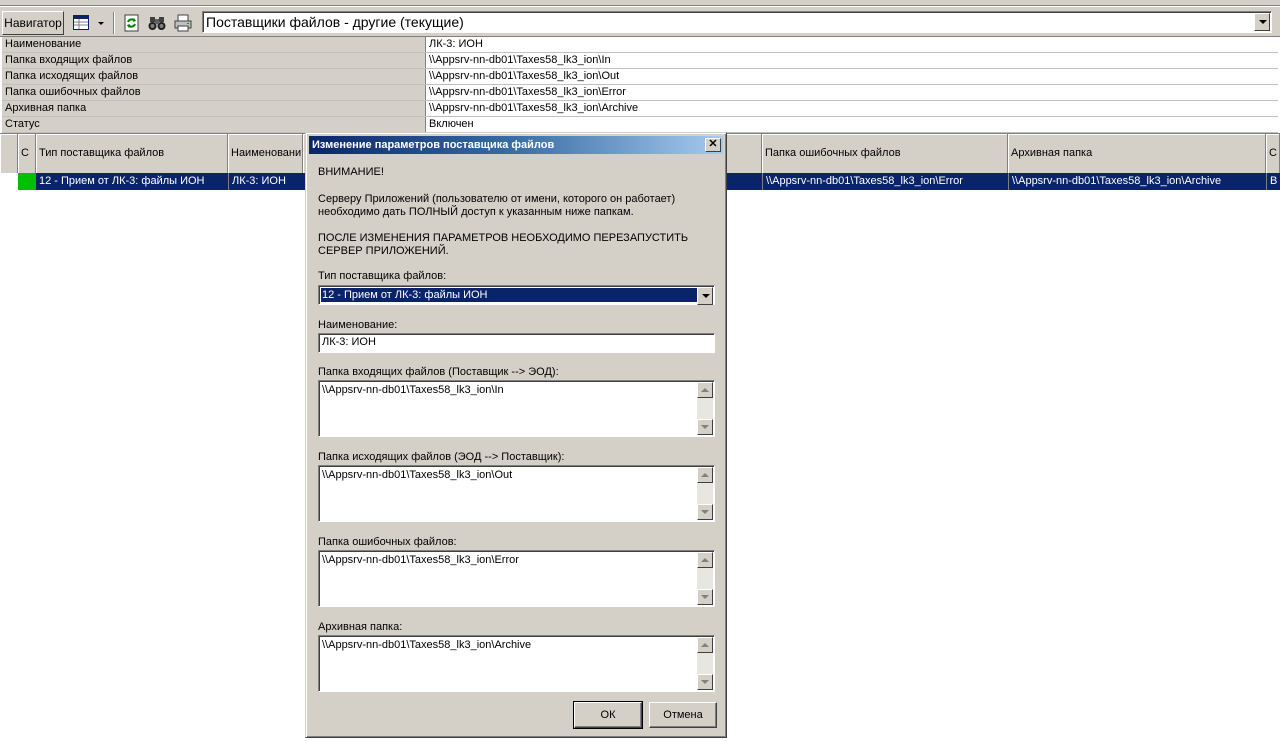 This screenshot has height=741, width=1280. I want to click on grid-header-type: Тип поставщика файлов, so click(132, 154).